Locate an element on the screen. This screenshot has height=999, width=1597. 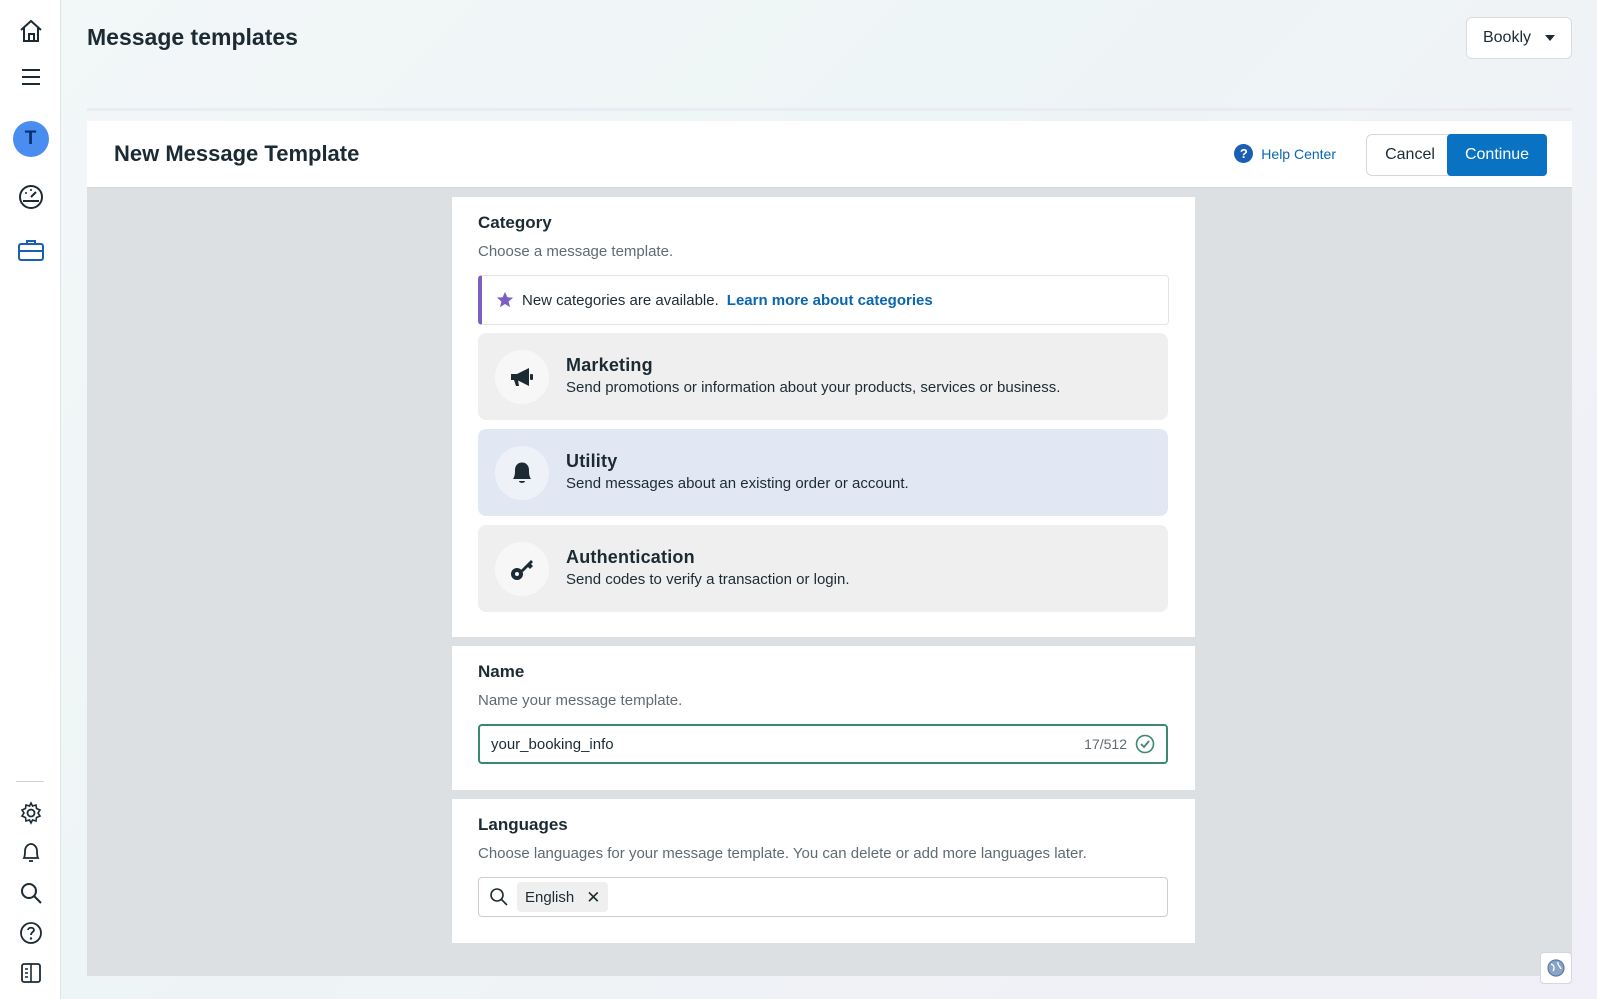
globe-icon is located at coordinates (1556, 968).